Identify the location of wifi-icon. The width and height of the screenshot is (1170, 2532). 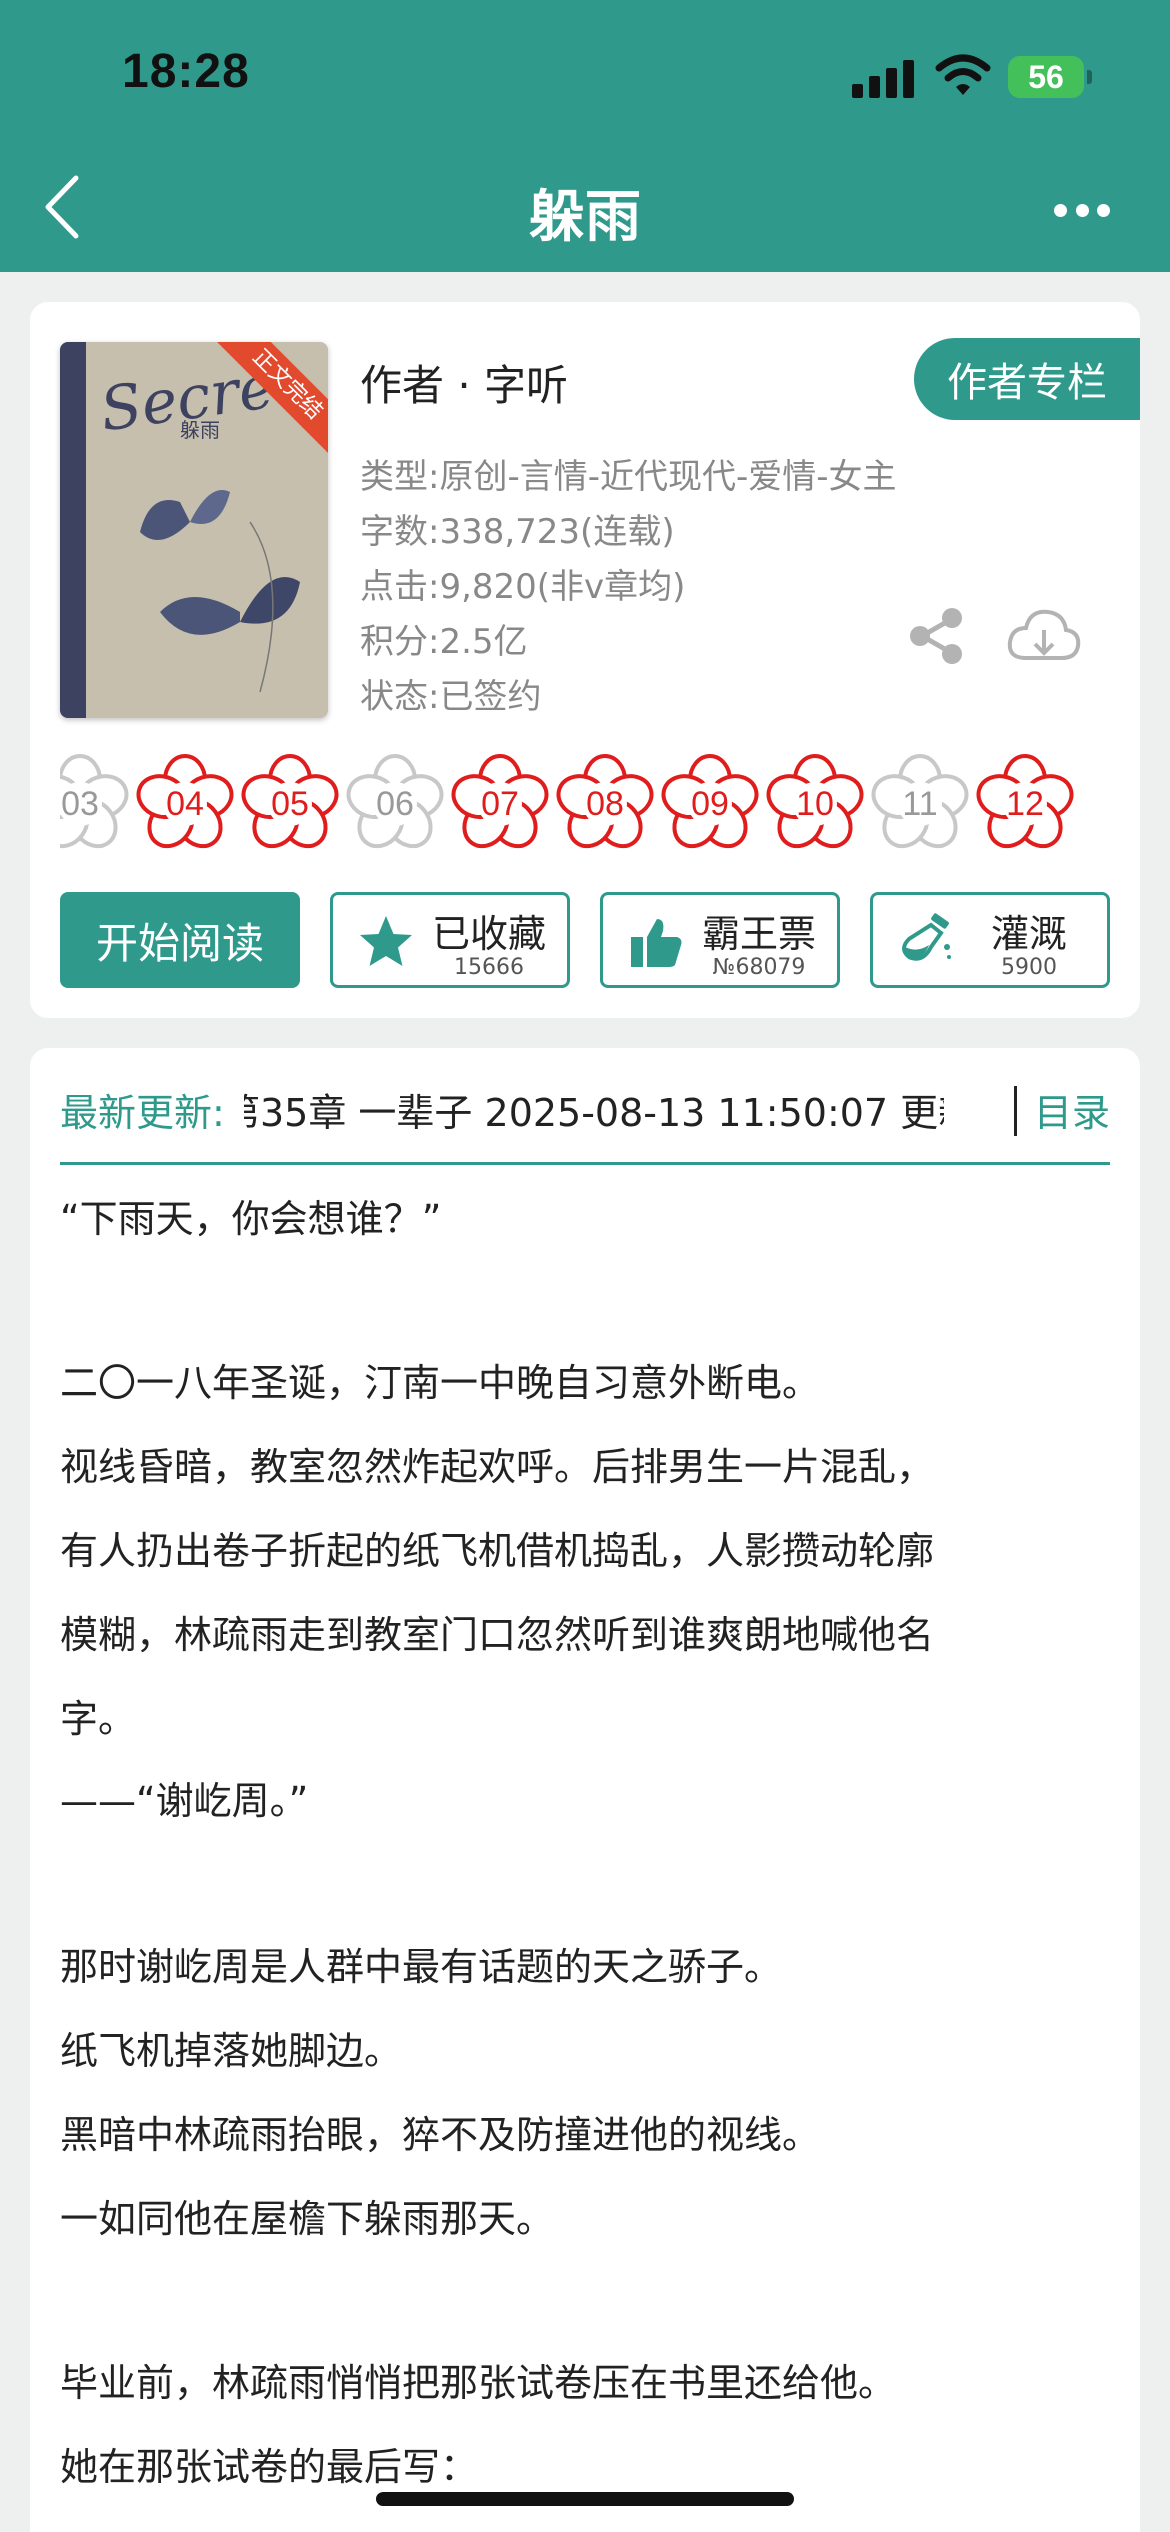
(963, 74).